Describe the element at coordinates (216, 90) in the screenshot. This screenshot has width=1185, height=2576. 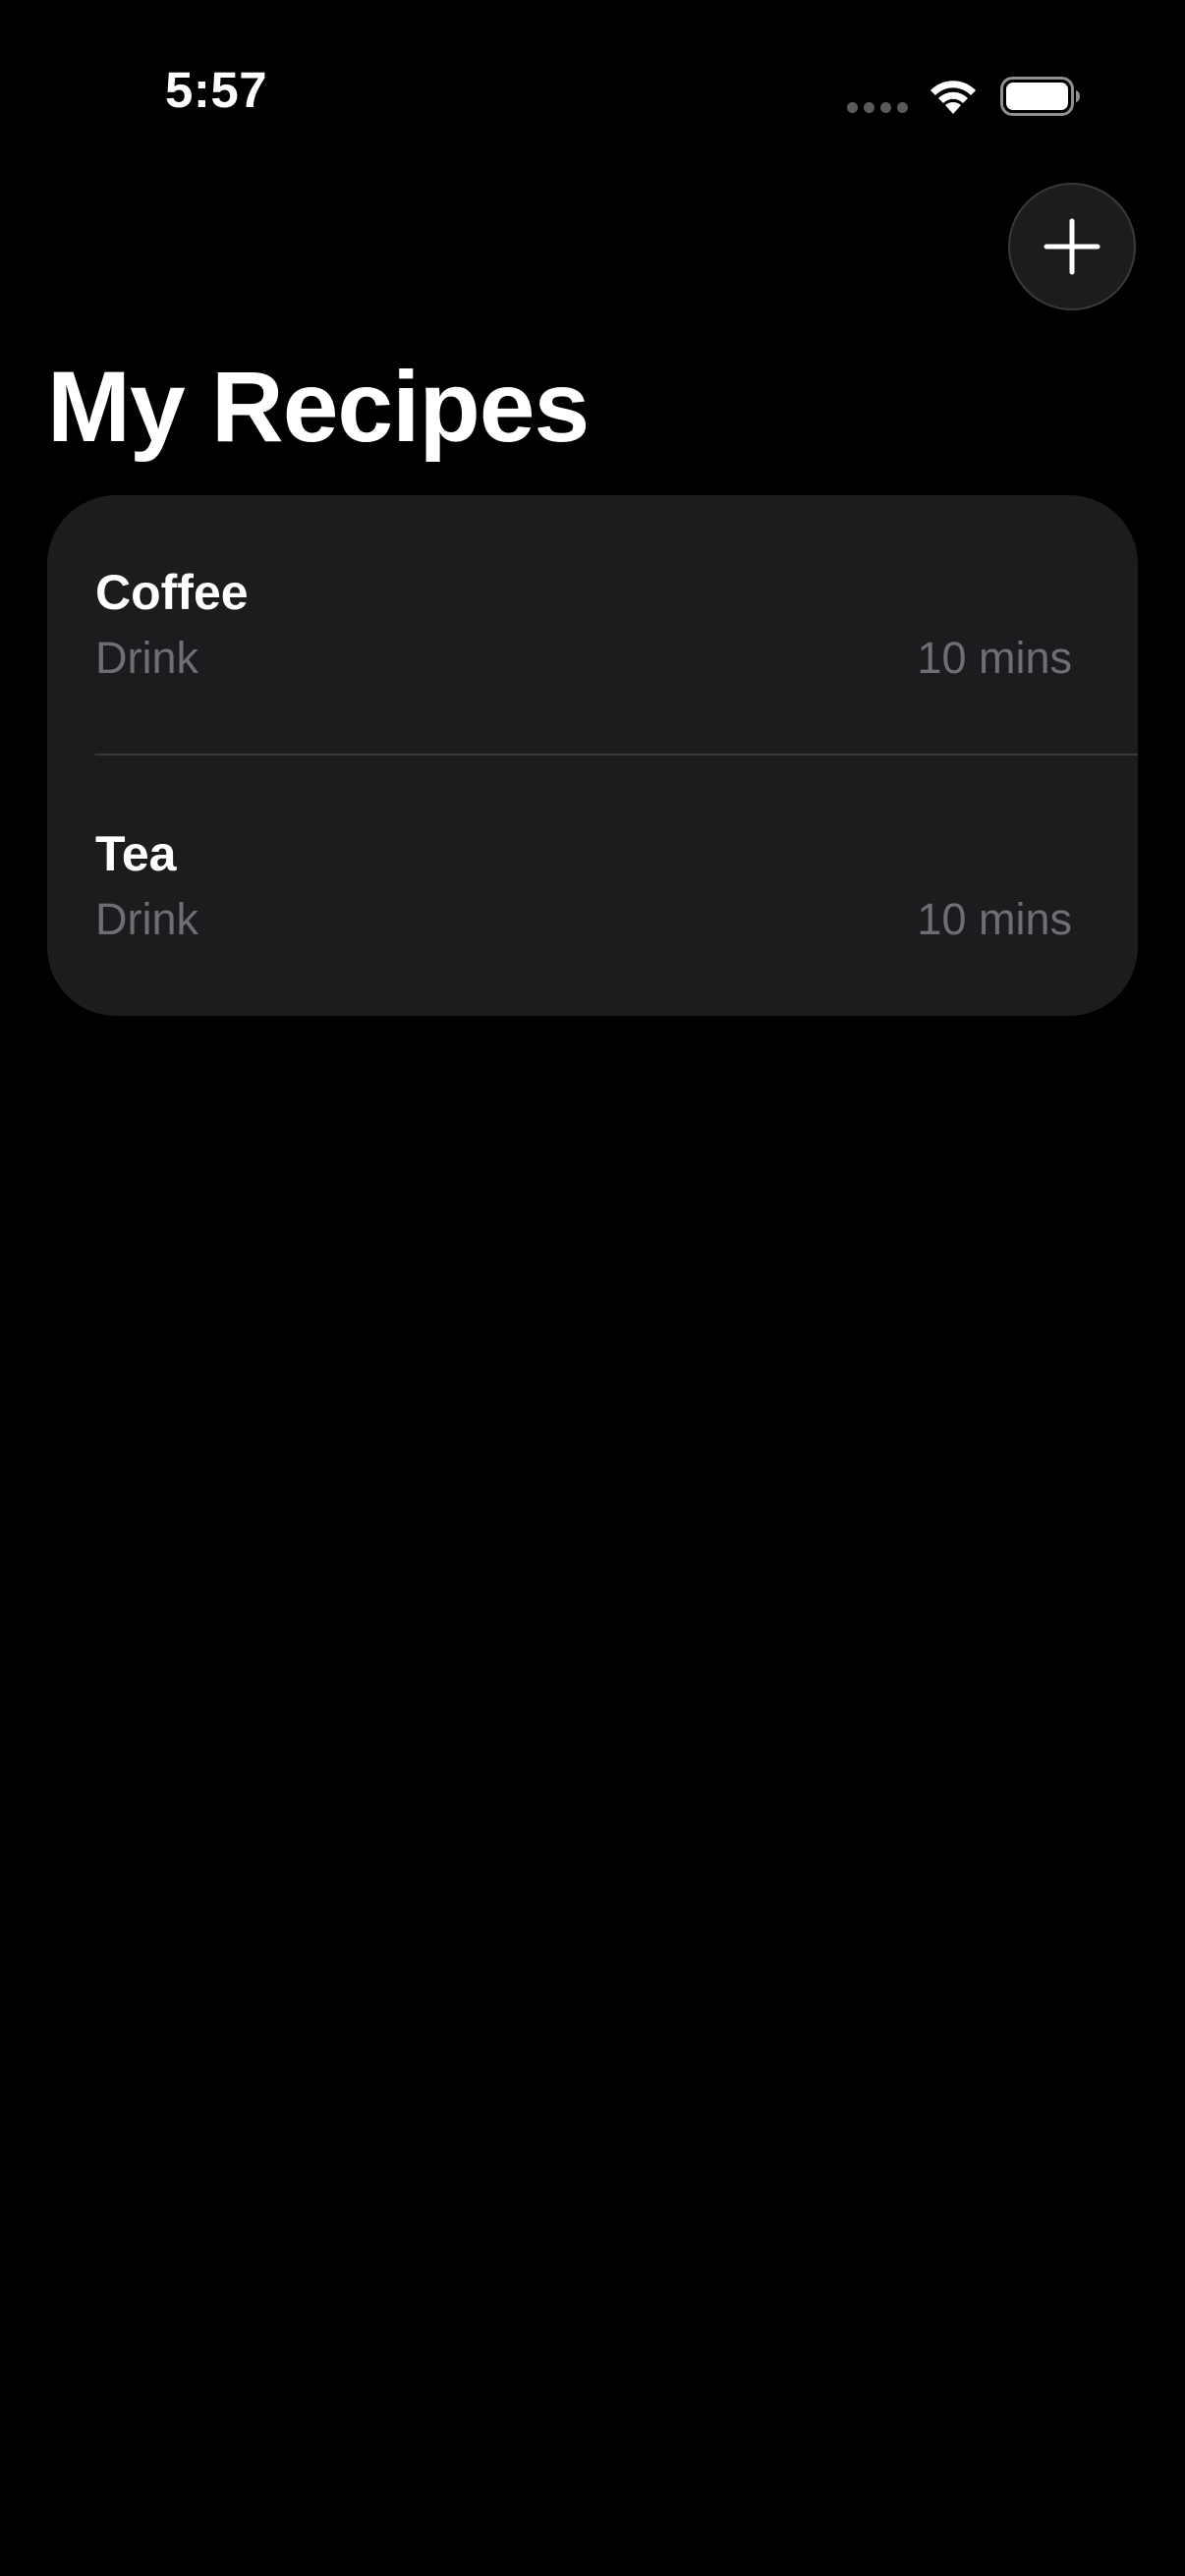
I see `status-time: 5:57` at that location.